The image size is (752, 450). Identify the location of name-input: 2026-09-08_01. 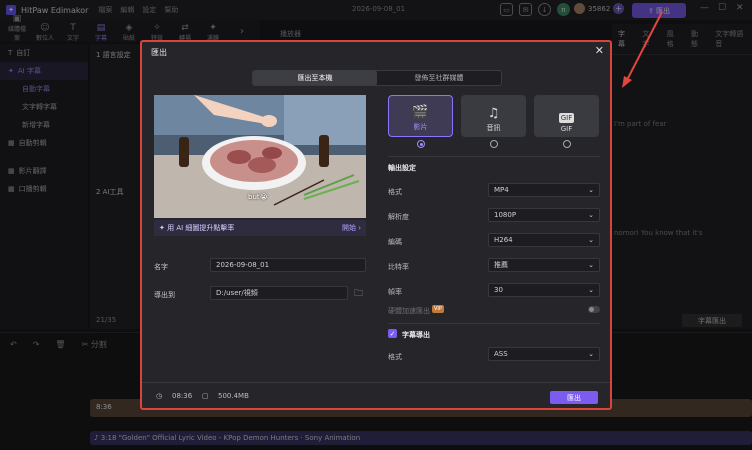
(288, 265).